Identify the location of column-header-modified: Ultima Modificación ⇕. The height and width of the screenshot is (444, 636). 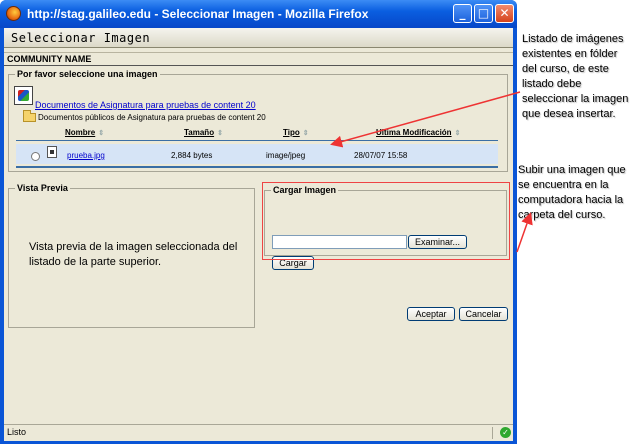
(418, 132).